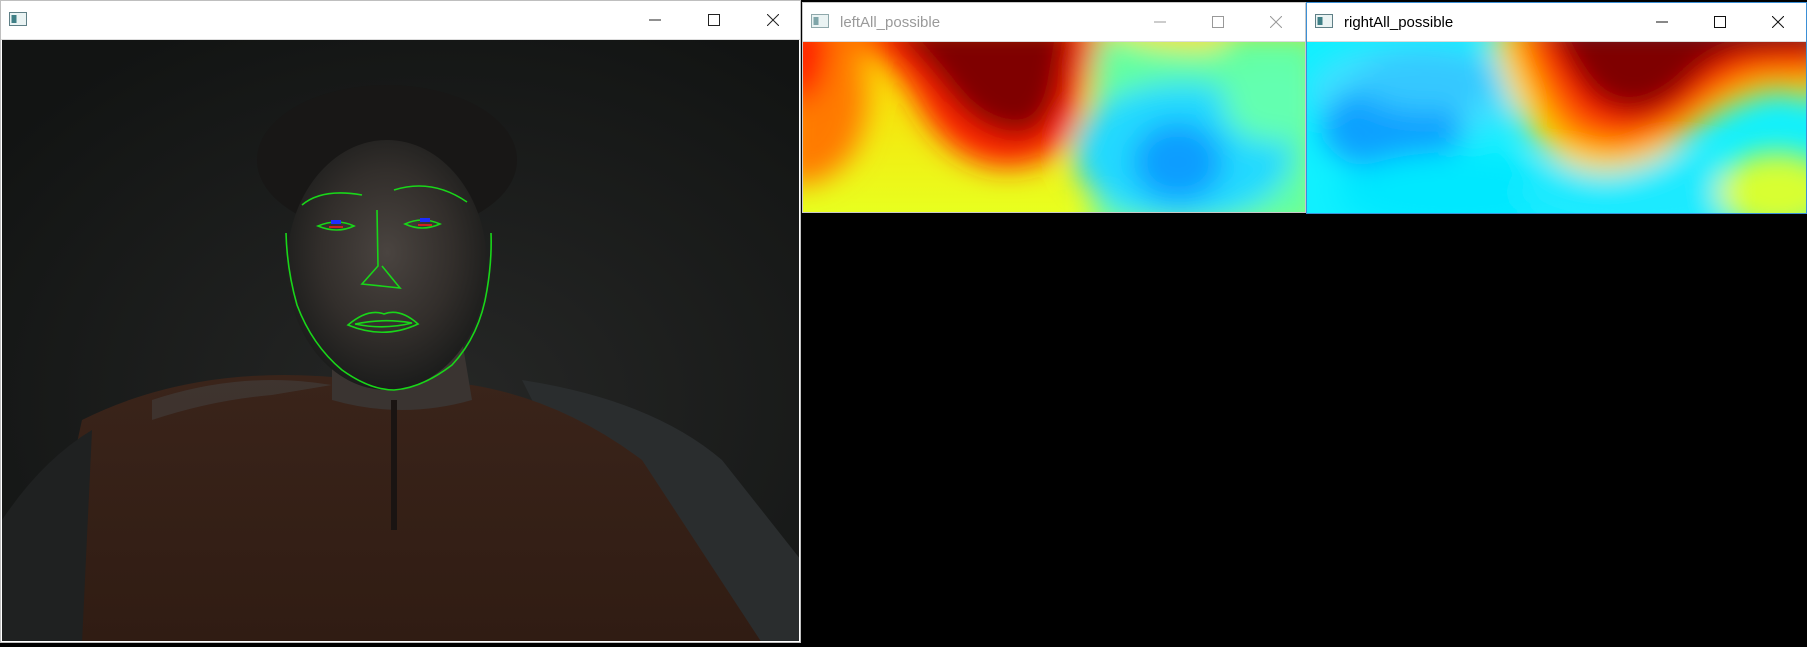 This screenshot has width=1807, height=647. What do you see at coordinates (1054, 22) in the screenshot?
I see `left-window-titlebar: leftAll_possible` at bounding box center [1054, 22].